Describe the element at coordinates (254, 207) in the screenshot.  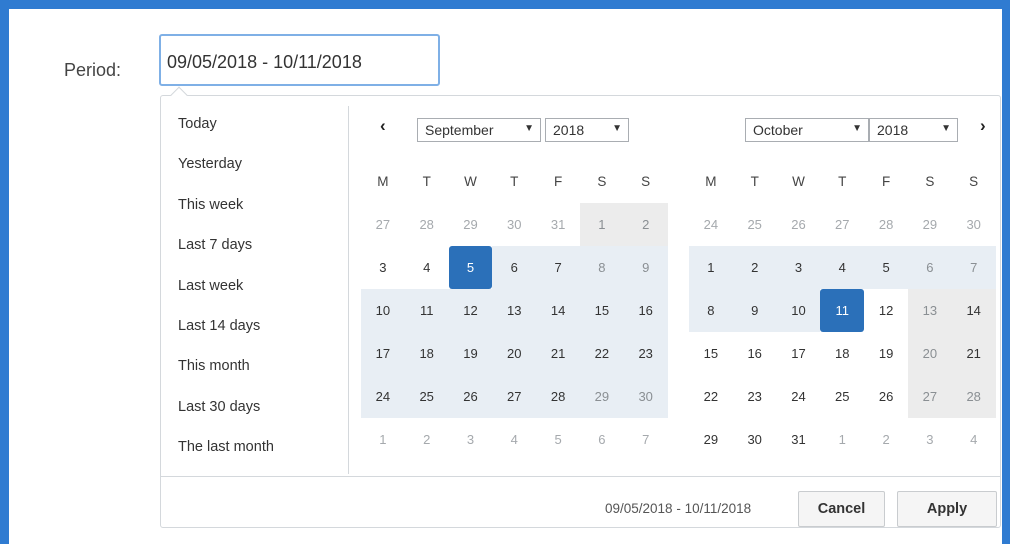
I see `range-this-week: This week` at that location.